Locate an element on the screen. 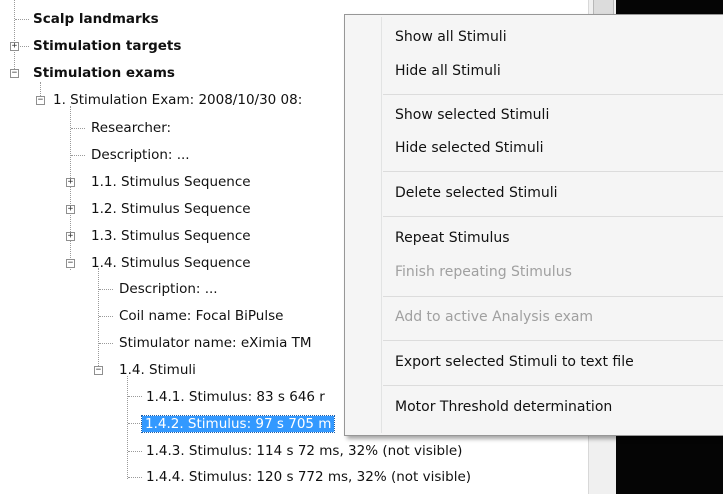 The height and width of the screenshot is (494, 723). menu-item-add-to-analysis-exam: Add to active Analysis exam is located at coordinates (494, 317).